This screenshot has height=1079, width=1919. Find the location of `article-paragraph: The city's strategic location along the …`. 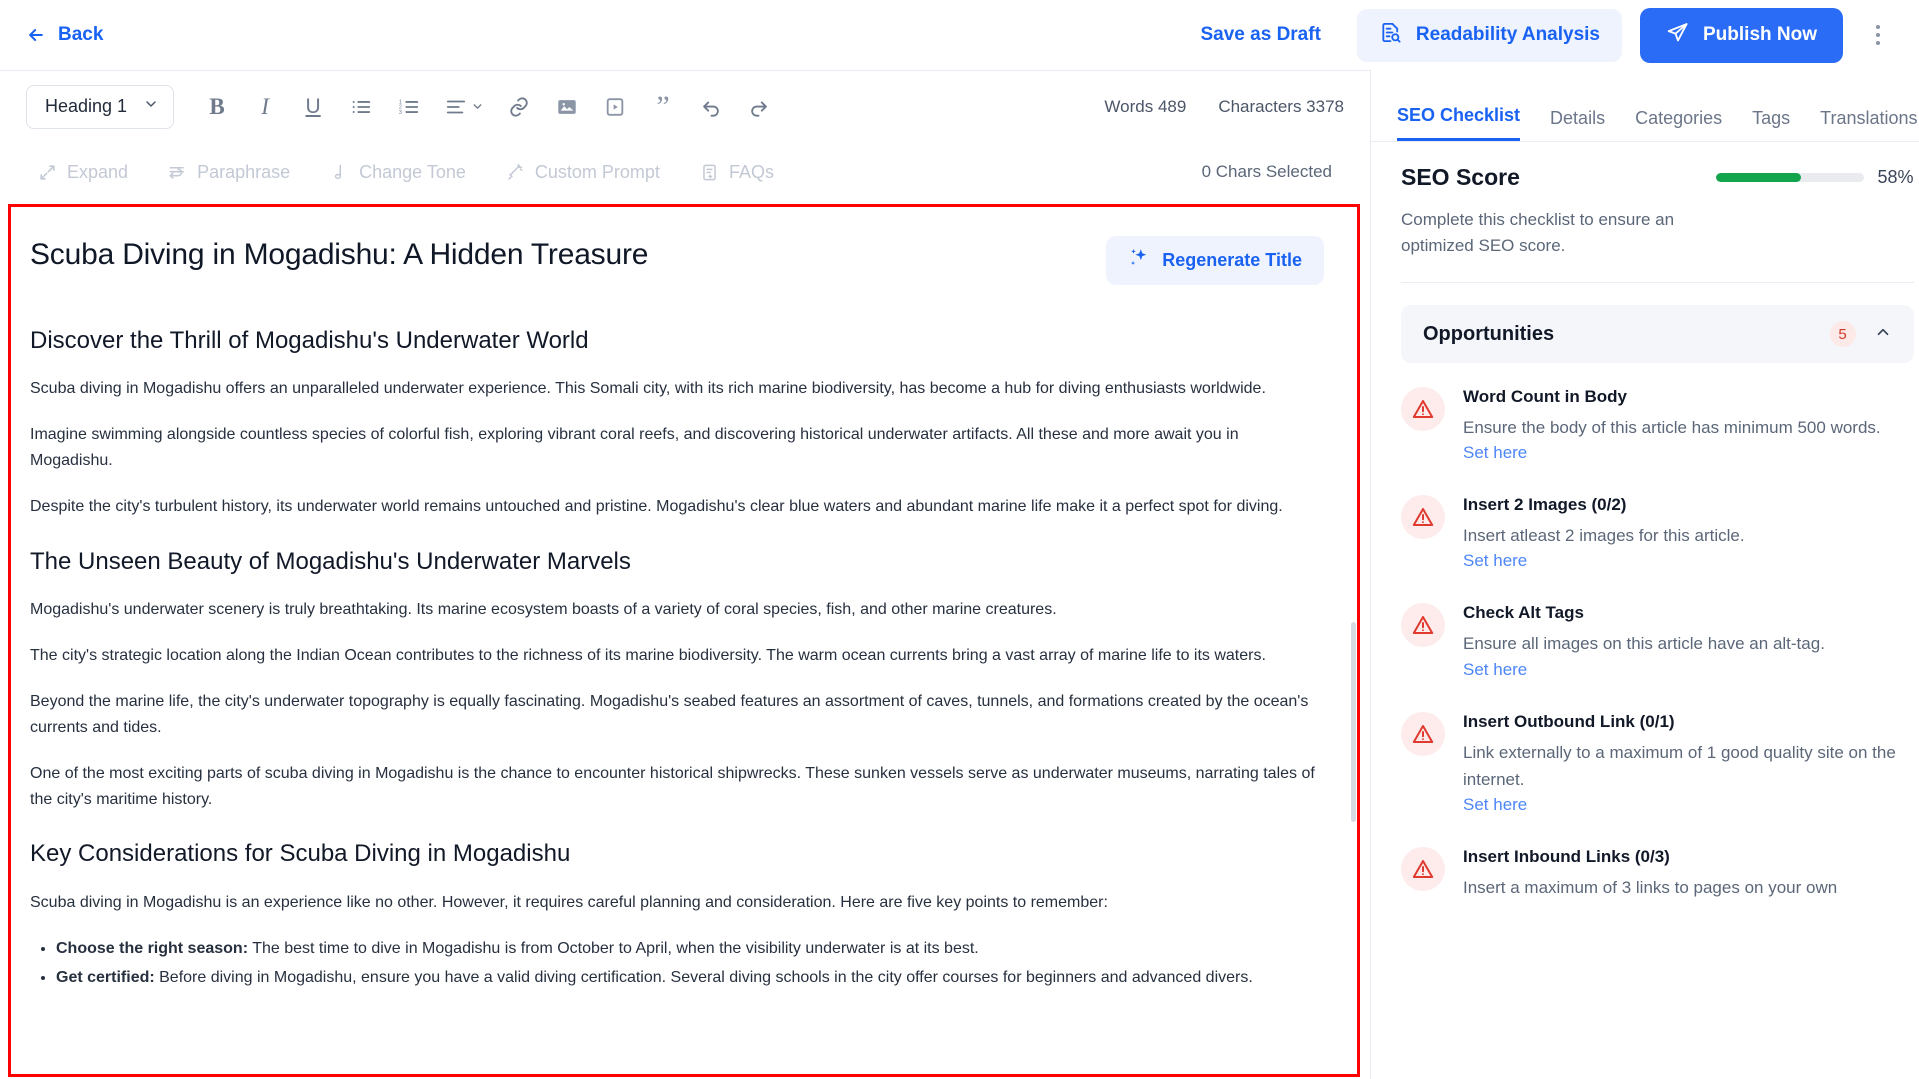

article-paragraph: The city's strategic location along the … is located at coordinates (648, 655).